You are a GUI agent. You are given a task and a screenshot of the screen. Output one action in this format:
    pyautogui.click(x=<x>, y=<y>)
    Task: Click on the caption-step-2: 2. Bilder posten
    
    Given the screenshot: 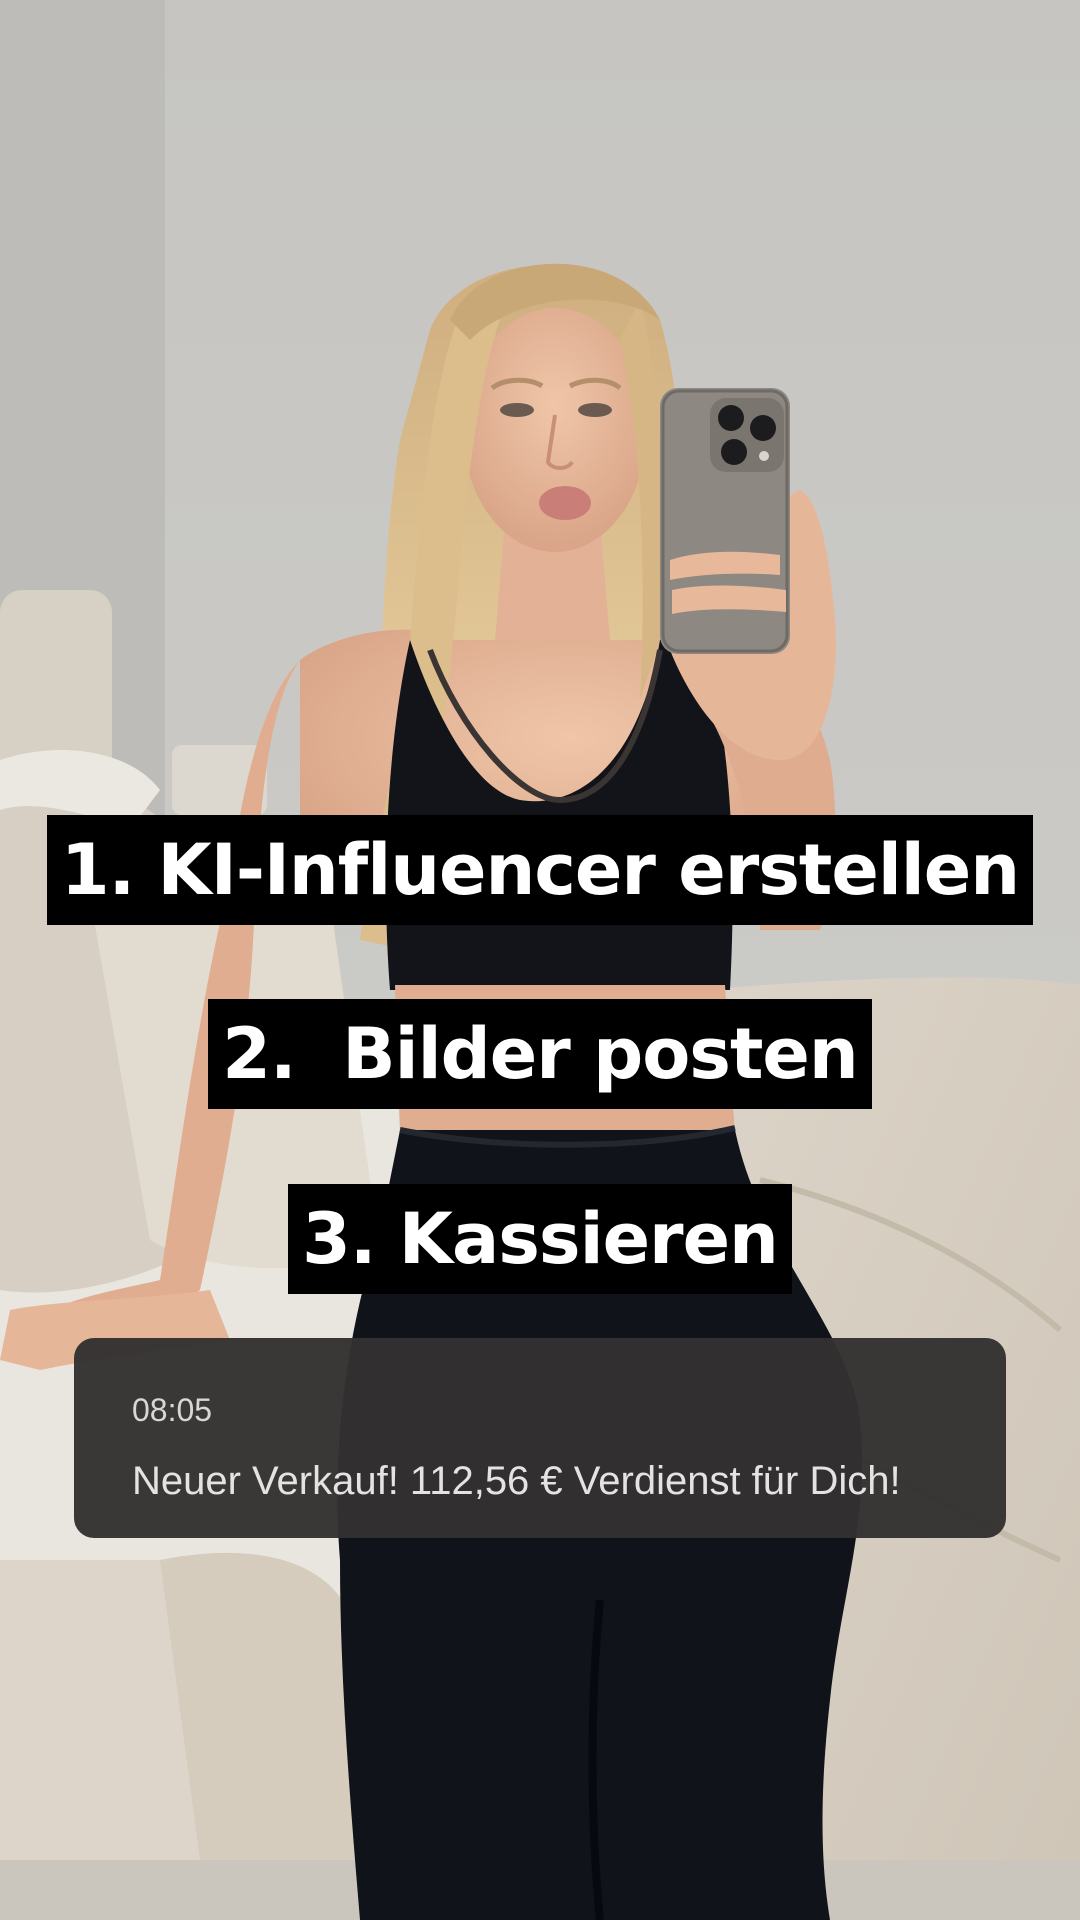 What is the action you would take?
    pyautogui.click(x=540, y=1054)
    